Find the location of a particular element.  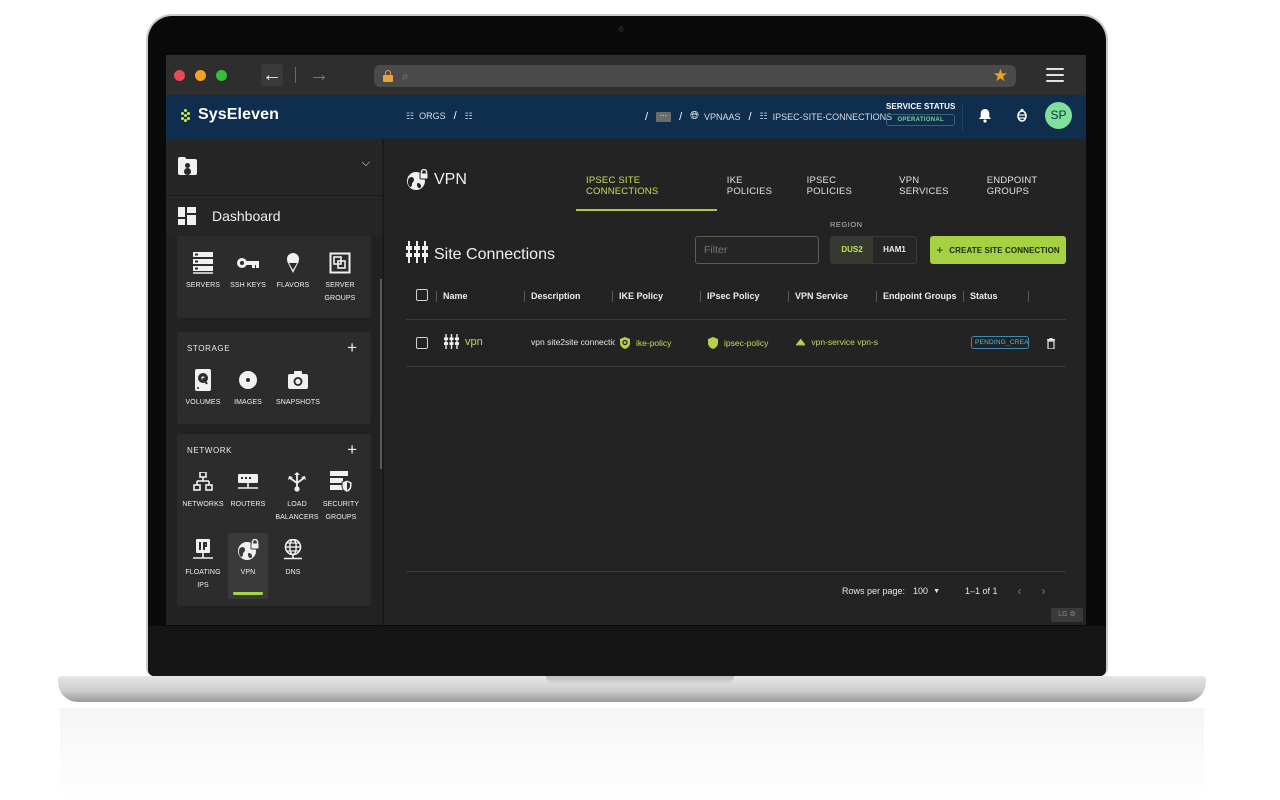

notifications-bell-icon is located at coordinates (985, 117).